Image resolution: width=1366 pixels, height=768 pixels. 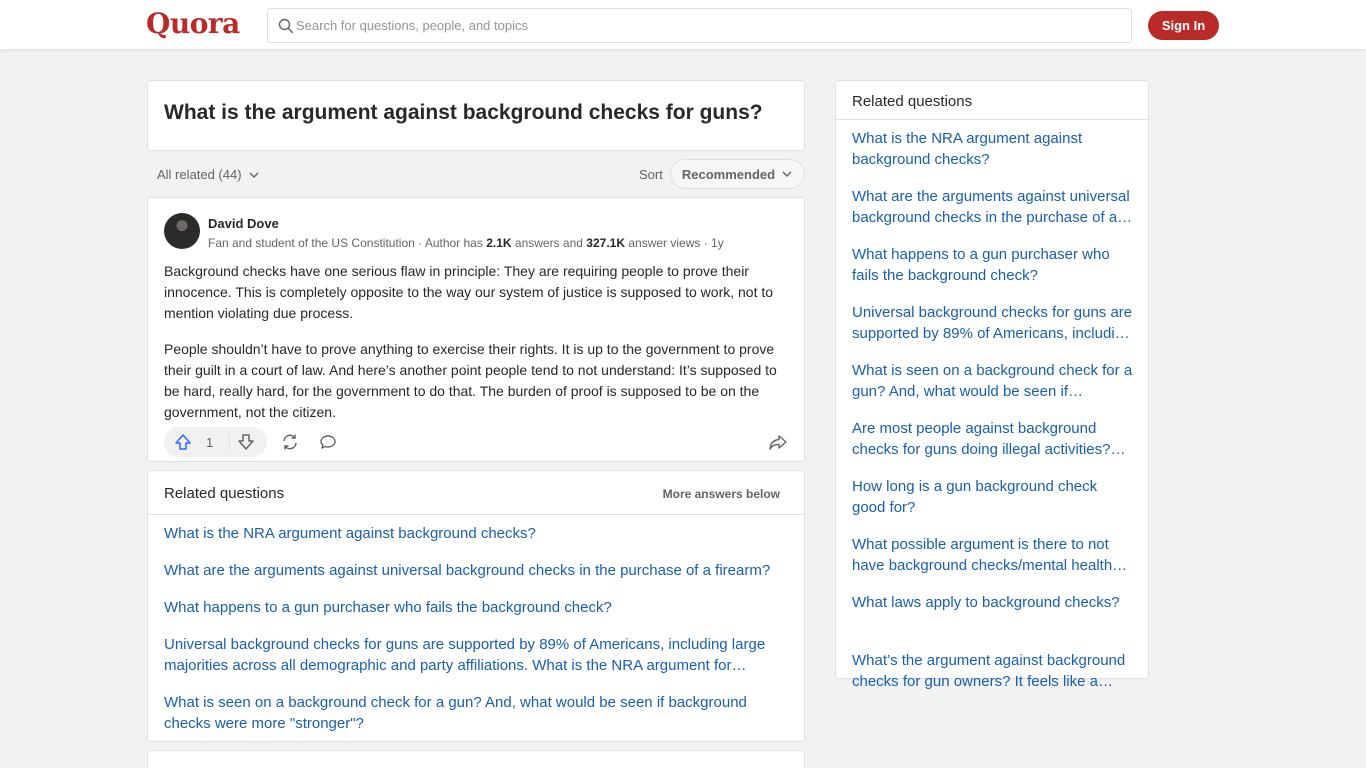 What do you see at coordinates (476, 493) in the screenshot?
I see `related-header: Related questions More answers below` at bounding box center [476, 493].